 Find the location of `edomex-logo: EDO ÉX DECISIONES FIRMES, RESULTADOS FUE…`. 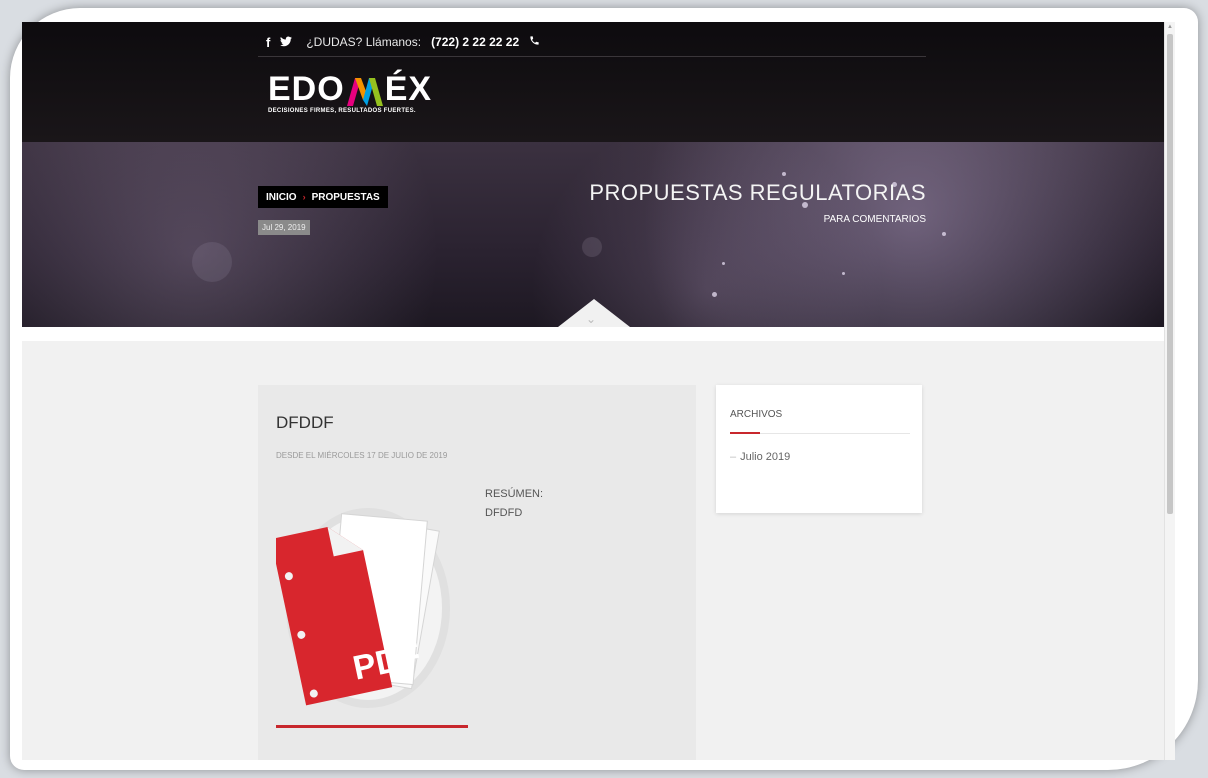

edomex-logo: EDO ÉX DECISIONES FIRMES, RESULTADOS FUE… is located at coordinates (353, 98).